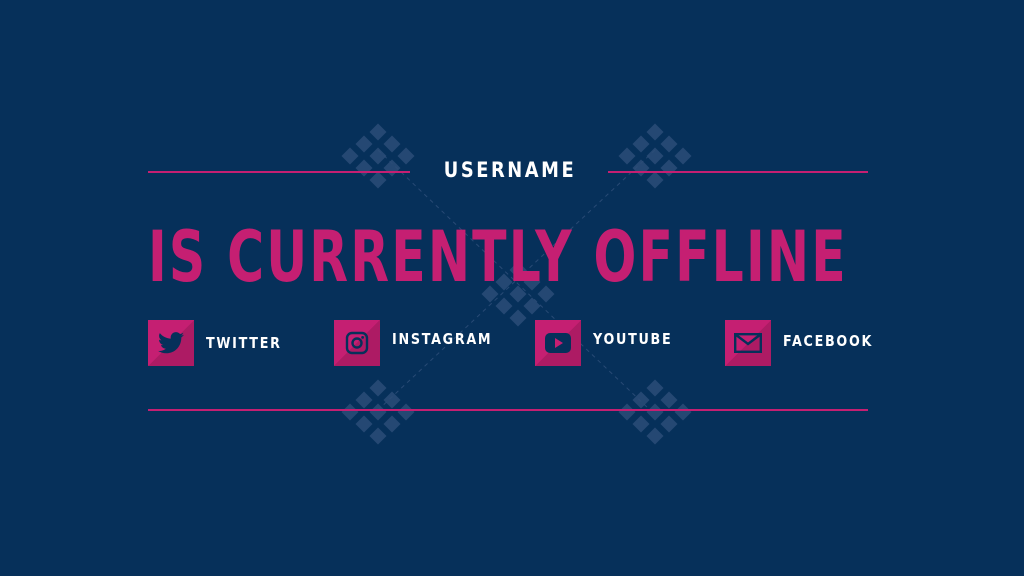 The height and width of the screenshot is (576, 1024). What do you see at coordinates (244, 343) in the screenshot?
I see `twitter-label: TWITTER` at bounding box center [244, 343].